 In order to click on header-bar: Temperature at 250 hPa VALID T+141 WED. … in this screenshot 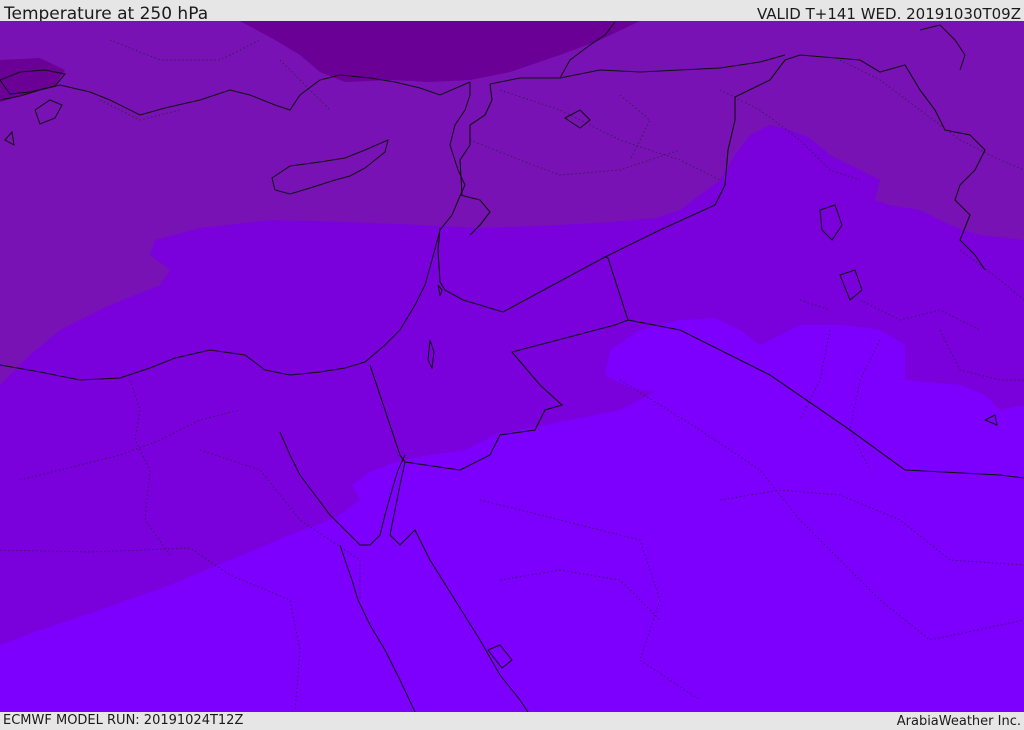, I will do `click(512, 12)`.